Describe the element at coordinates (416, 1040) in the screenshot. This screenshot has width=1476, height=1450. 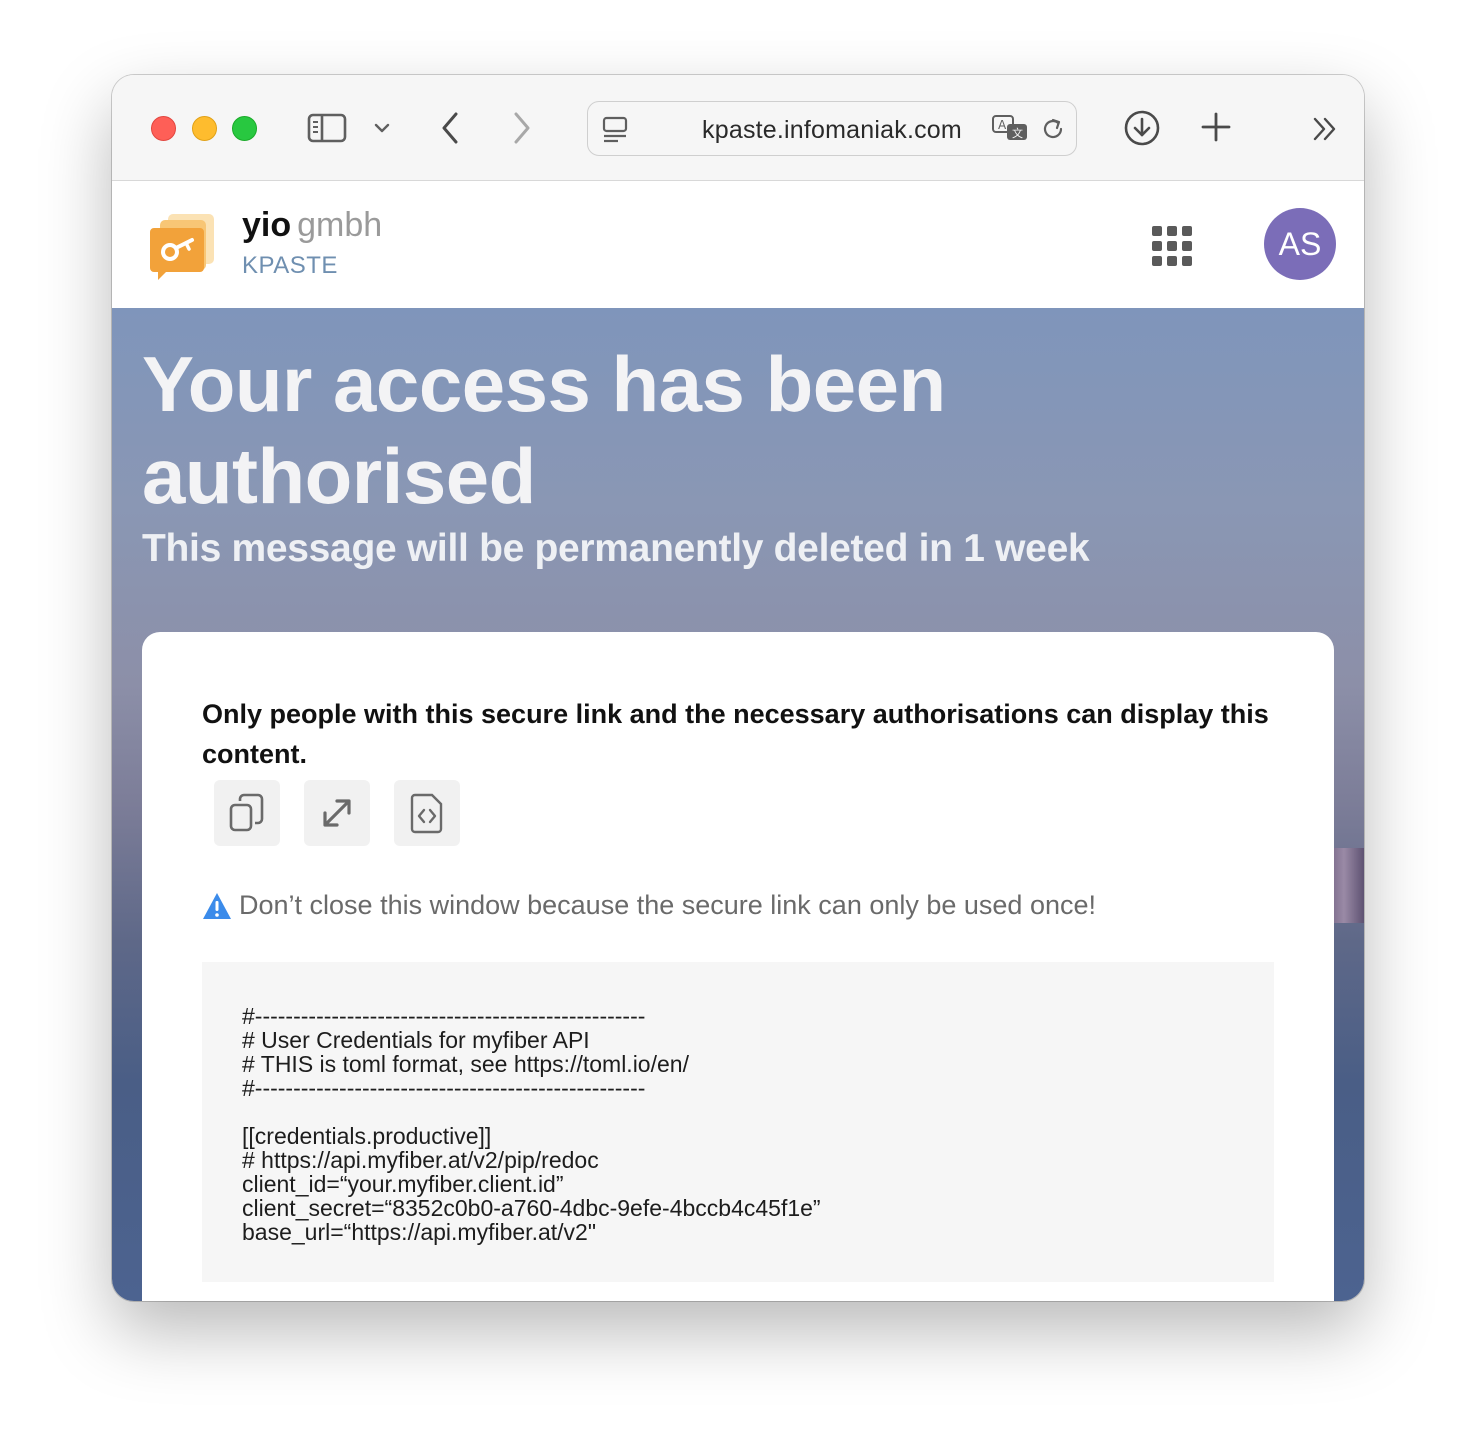
I see `code-line: # User Credentials for myfiber API` at that location.